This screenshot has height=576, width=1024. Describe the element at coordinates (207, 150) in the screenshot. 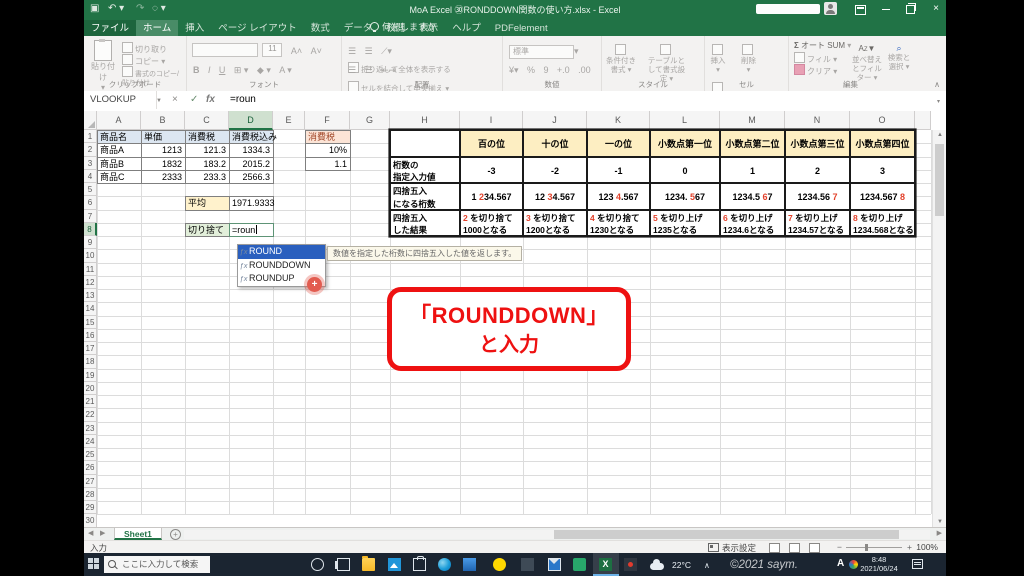

I see `cell-C2: 121.3` at that location.